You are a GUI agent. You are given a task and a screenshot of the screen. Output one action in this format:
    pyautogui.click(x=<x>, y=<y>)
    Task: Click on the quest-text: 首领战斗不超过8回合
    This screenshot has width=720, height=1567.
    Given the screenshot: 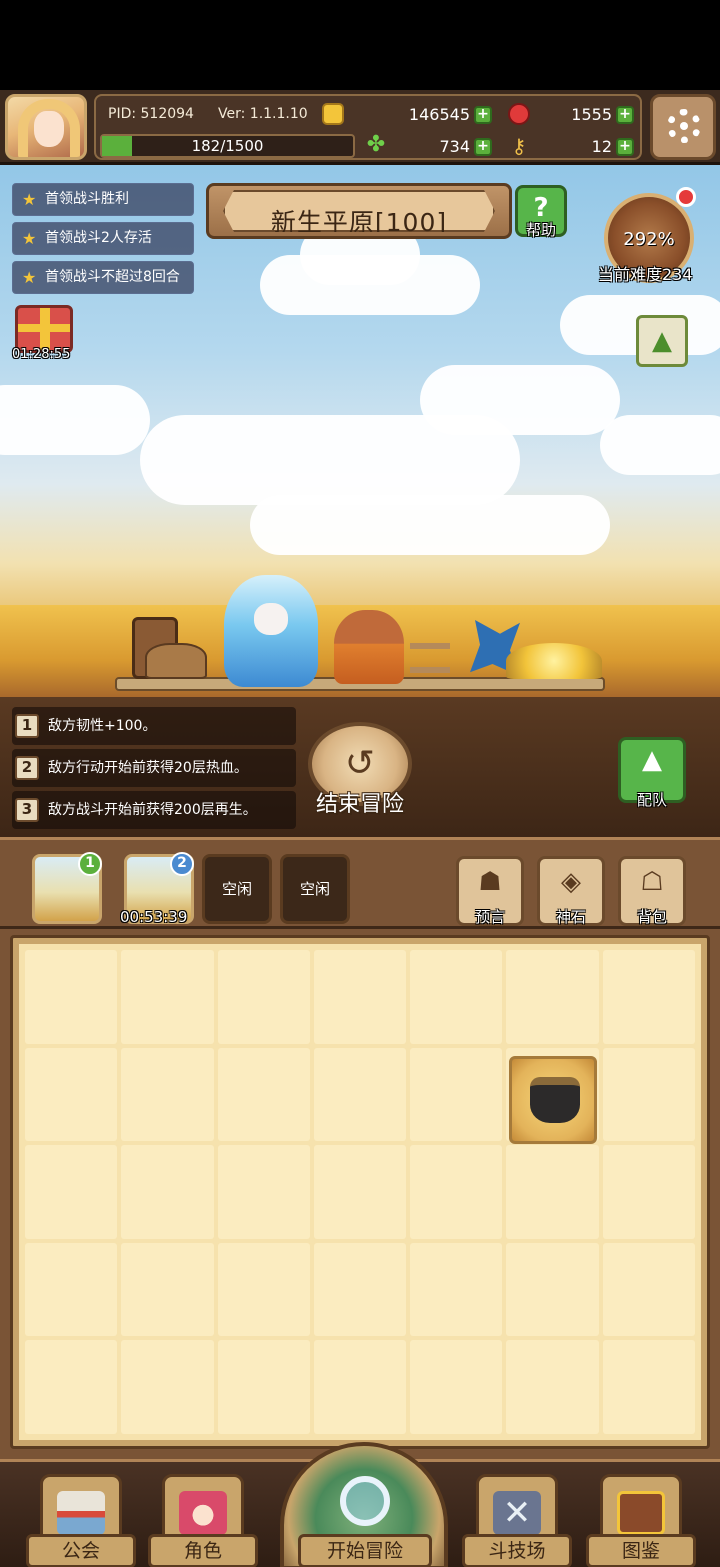 What is the action you would take?
    pyautogui.click(x=112, y=277)
    